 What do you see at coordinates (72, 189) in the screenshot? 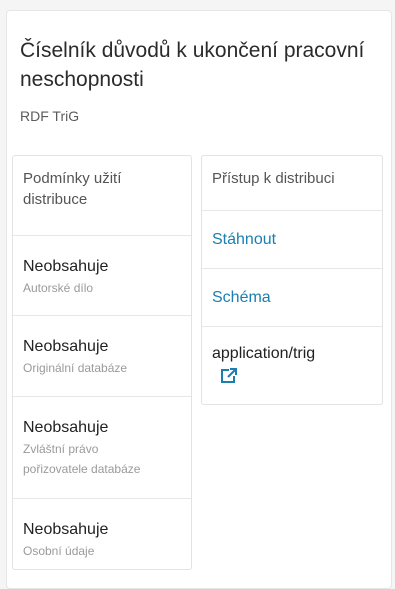
I see `terms-header: Podmínky užití distribuce` at bounding box center [72, 189].